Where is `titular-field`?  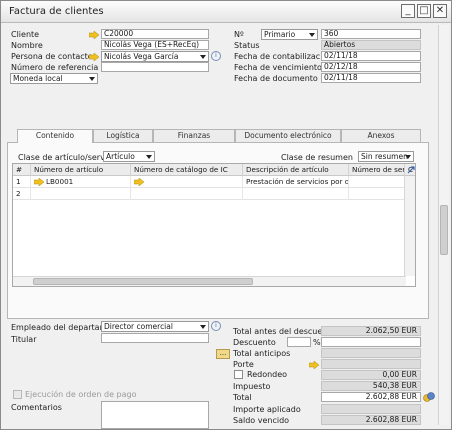
titular-field is located at coordinates (155, 338).